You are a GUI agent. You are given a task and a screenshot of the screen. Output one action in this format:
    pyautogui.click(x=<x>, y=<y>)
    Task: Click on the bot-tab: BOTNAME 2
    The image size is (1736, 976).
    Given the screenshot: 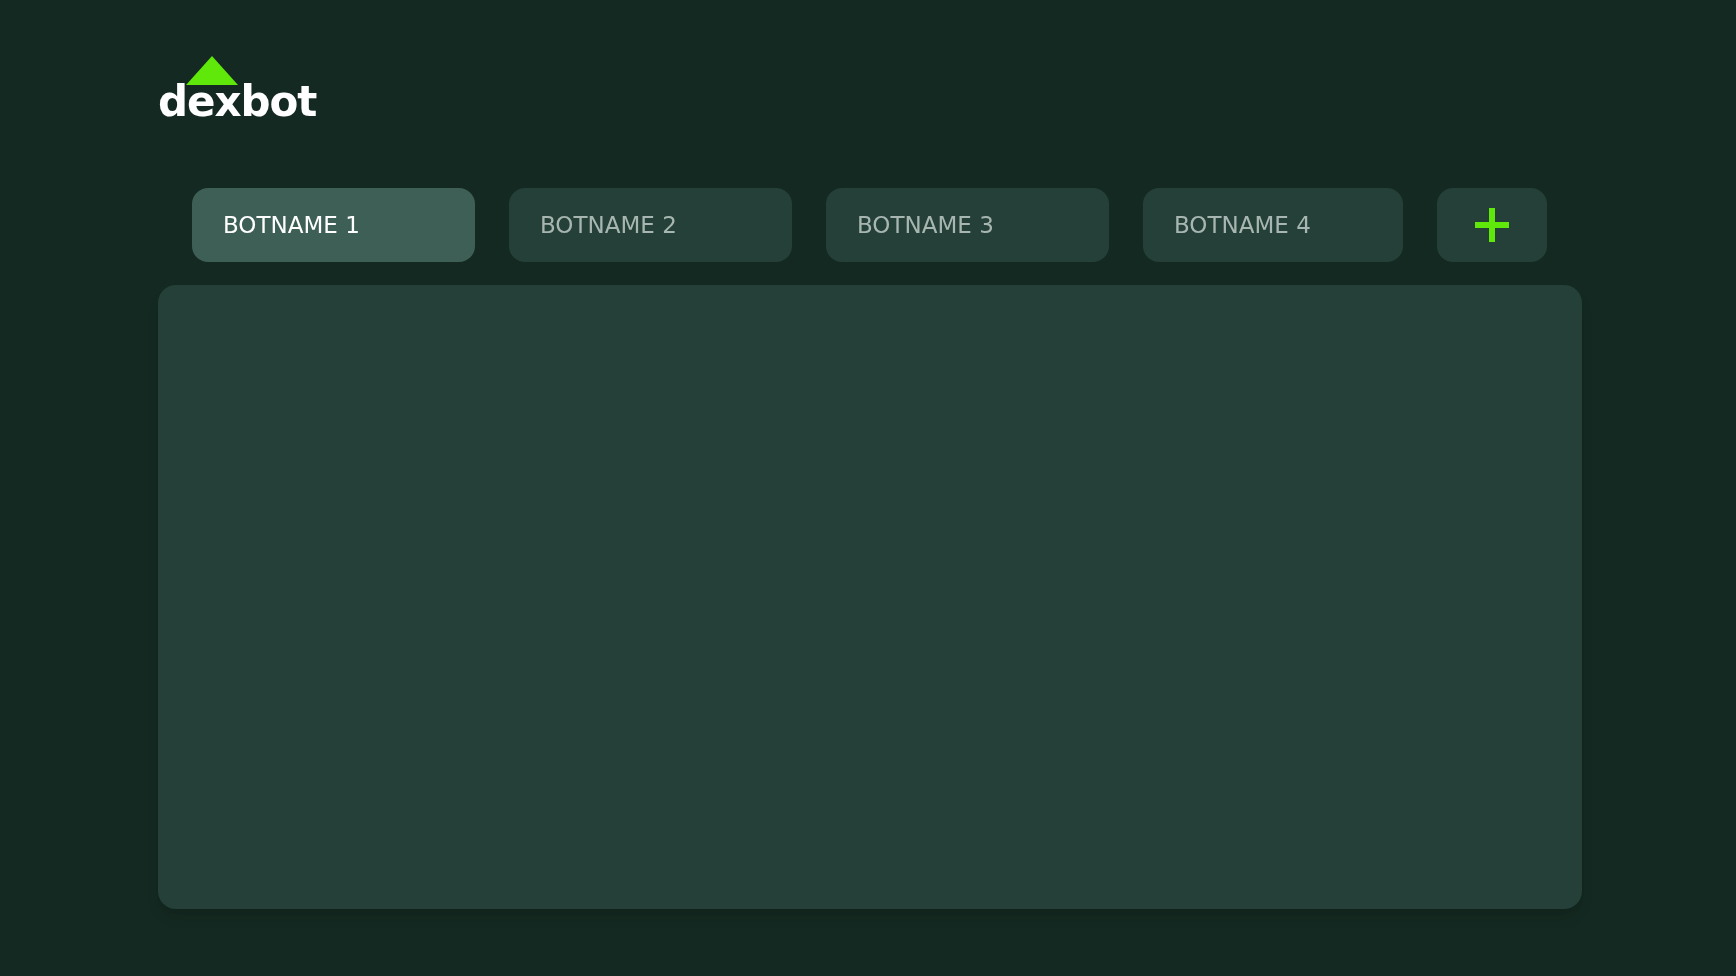 What is the action you would take?
    pyautogui.click(x=650, y=225)
    